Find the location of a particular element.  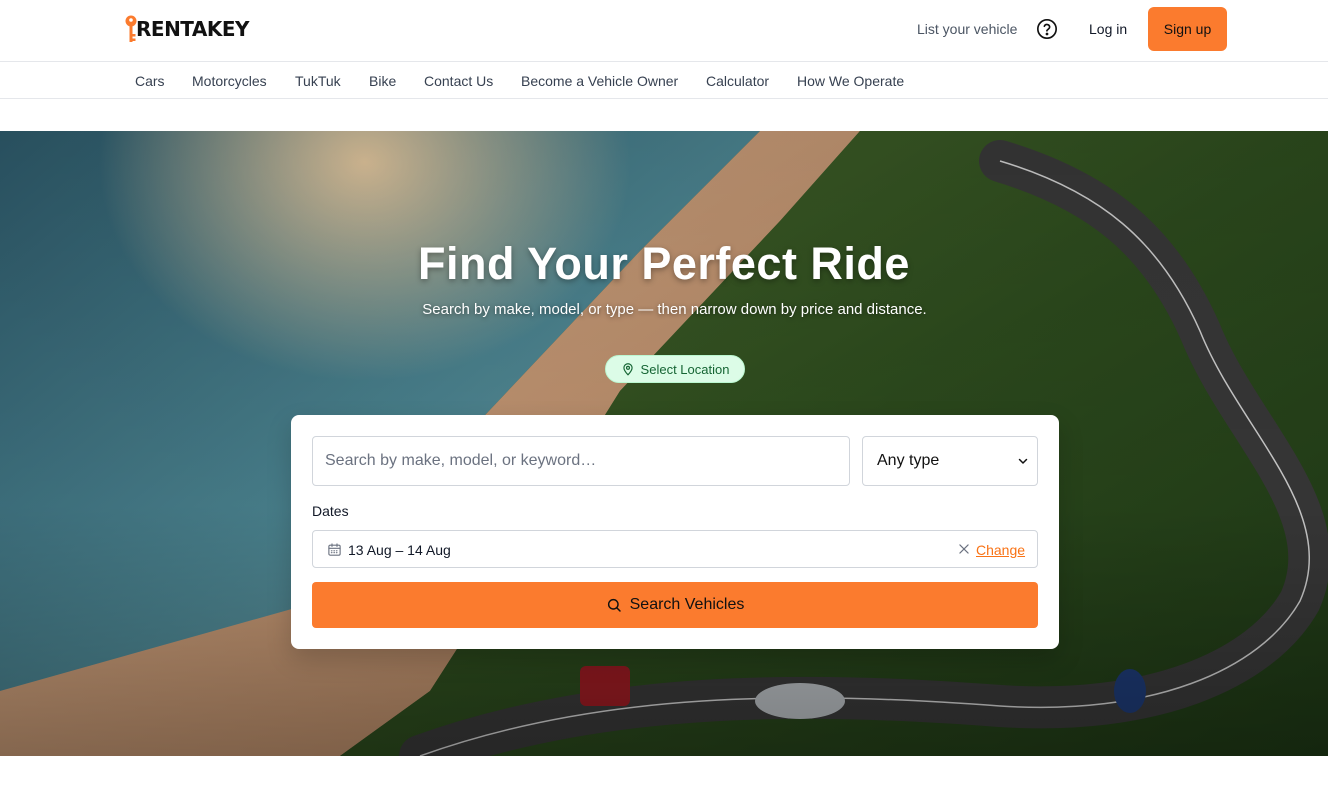

nav-item-contact-us: Contact Us is located at coordinates (458, 81).